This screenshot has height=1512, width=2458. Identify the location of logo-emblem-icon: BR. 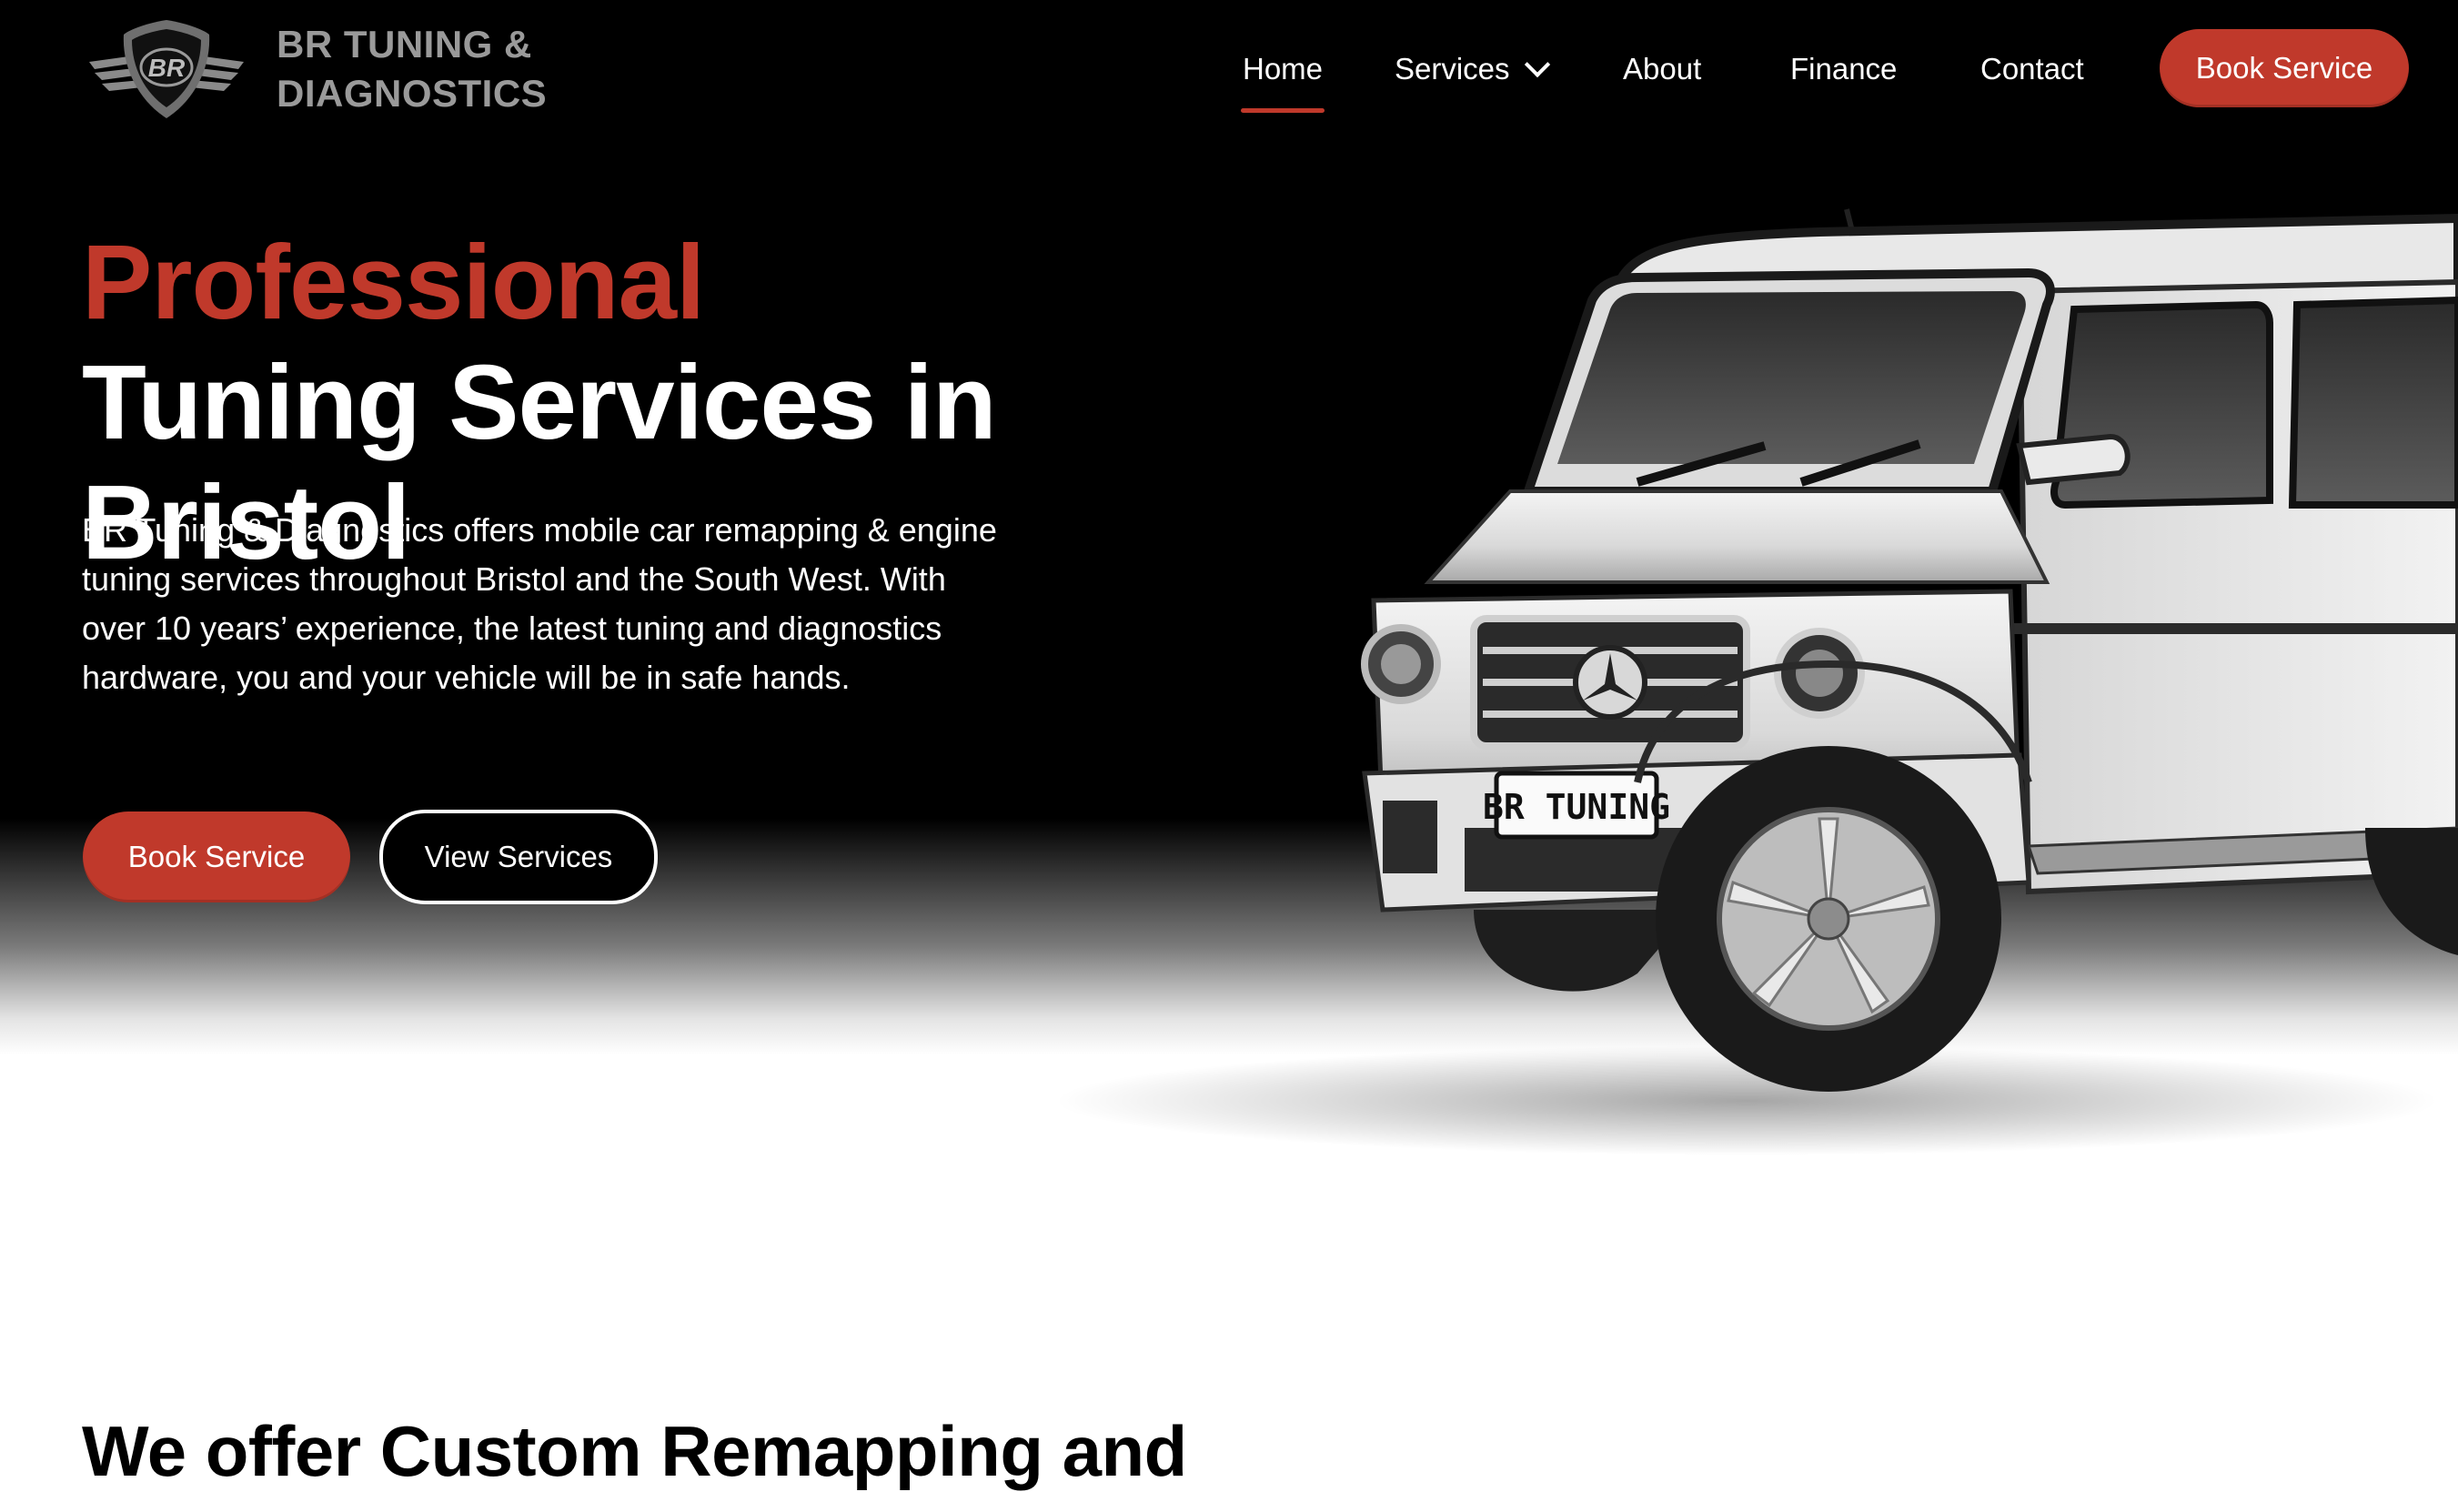
(166, 69).